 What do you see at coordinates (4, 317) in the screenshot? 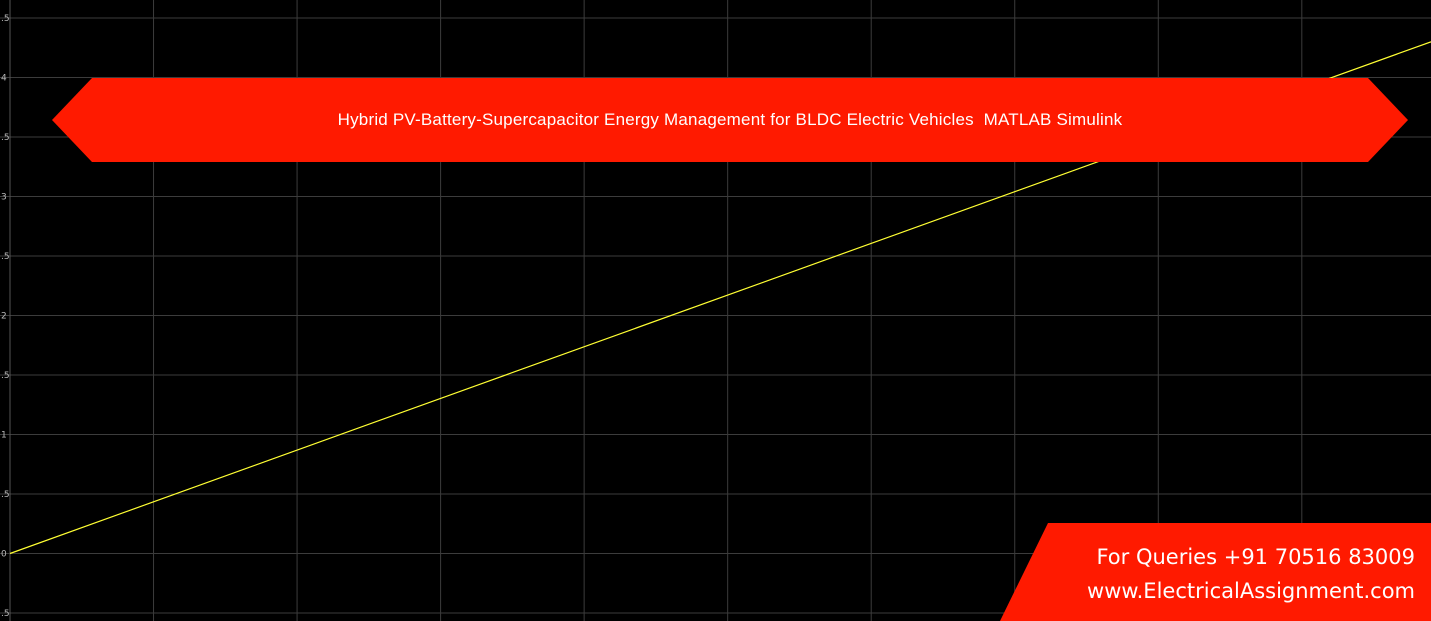
I see `y-tick-label: 2` at bounding box center [4, 317].